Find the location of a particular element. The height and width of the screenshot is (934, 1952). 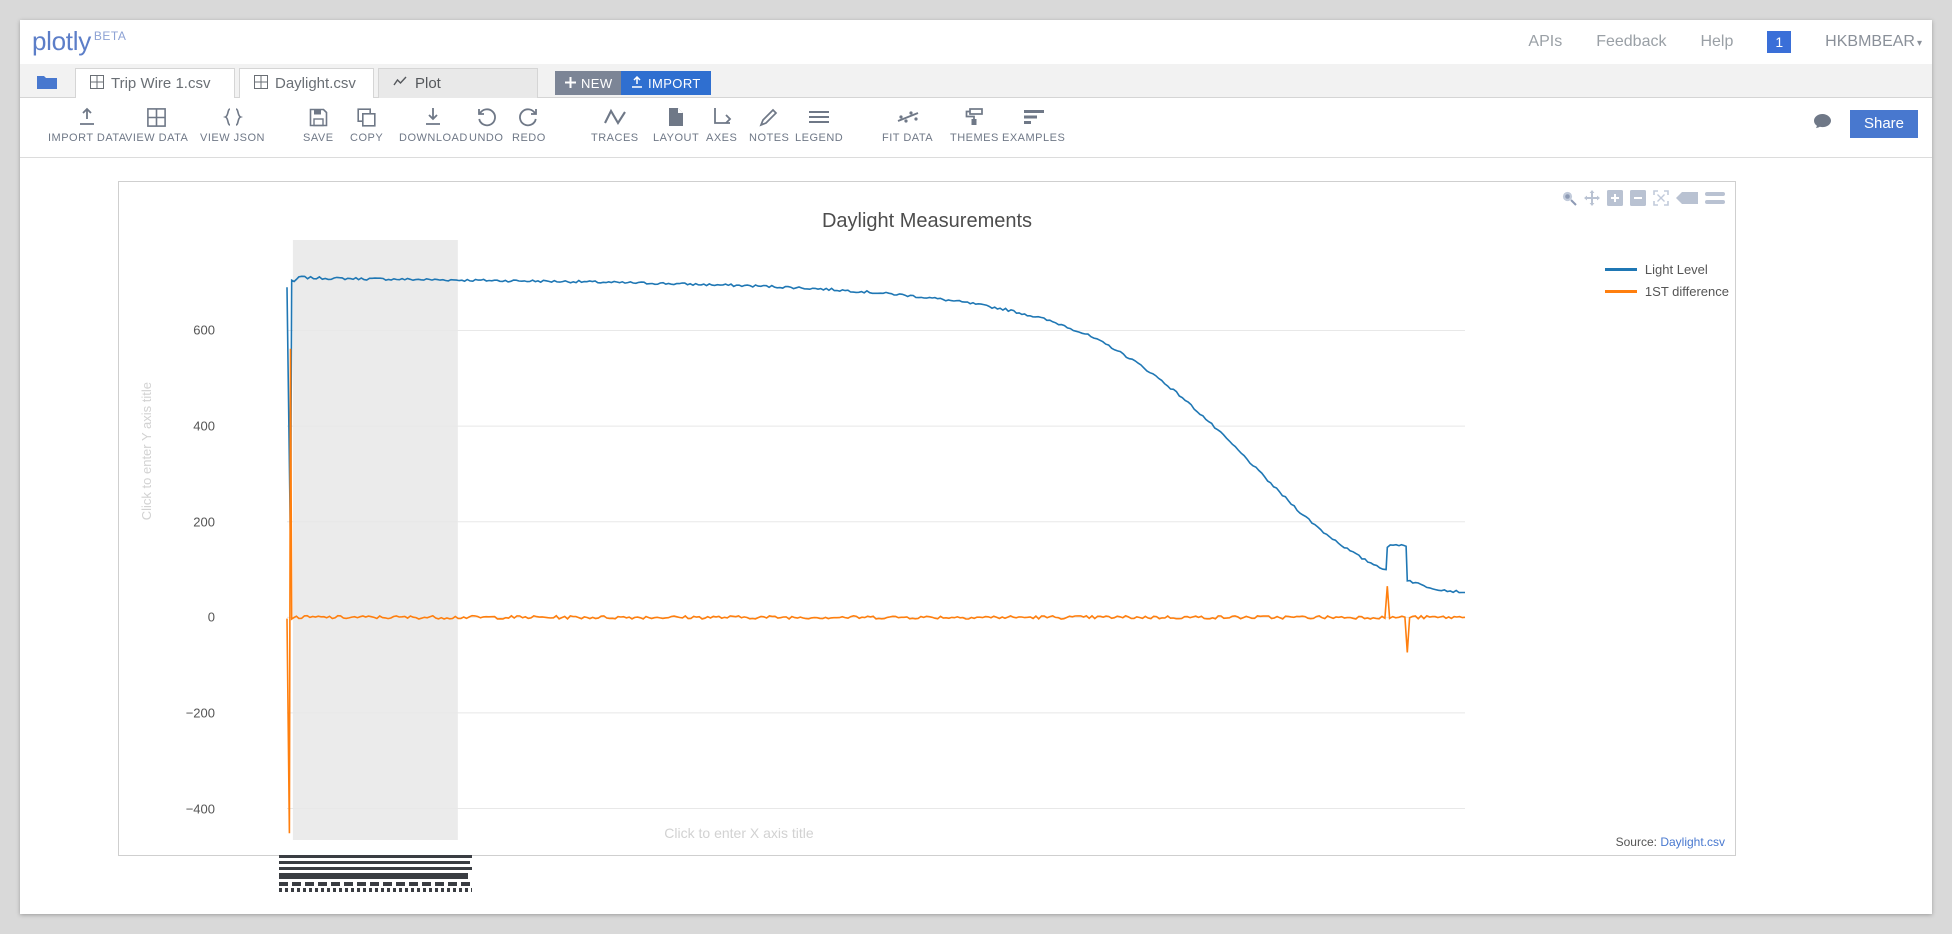

roller-icon is located at coordinates (974, 117).